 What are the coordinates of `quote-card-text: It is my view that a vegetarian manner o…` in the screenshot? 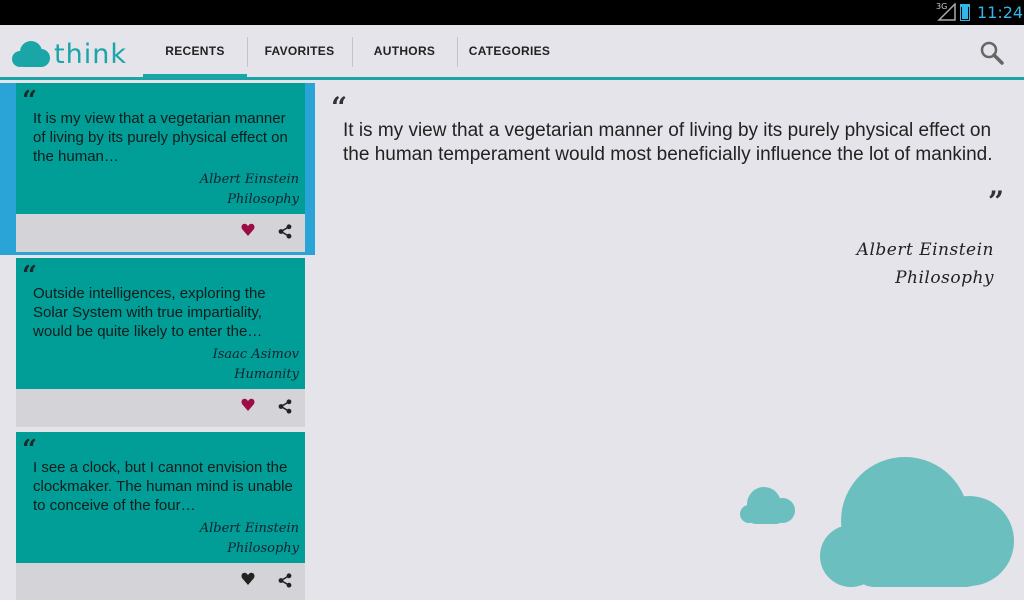 It's located at (160, 137).